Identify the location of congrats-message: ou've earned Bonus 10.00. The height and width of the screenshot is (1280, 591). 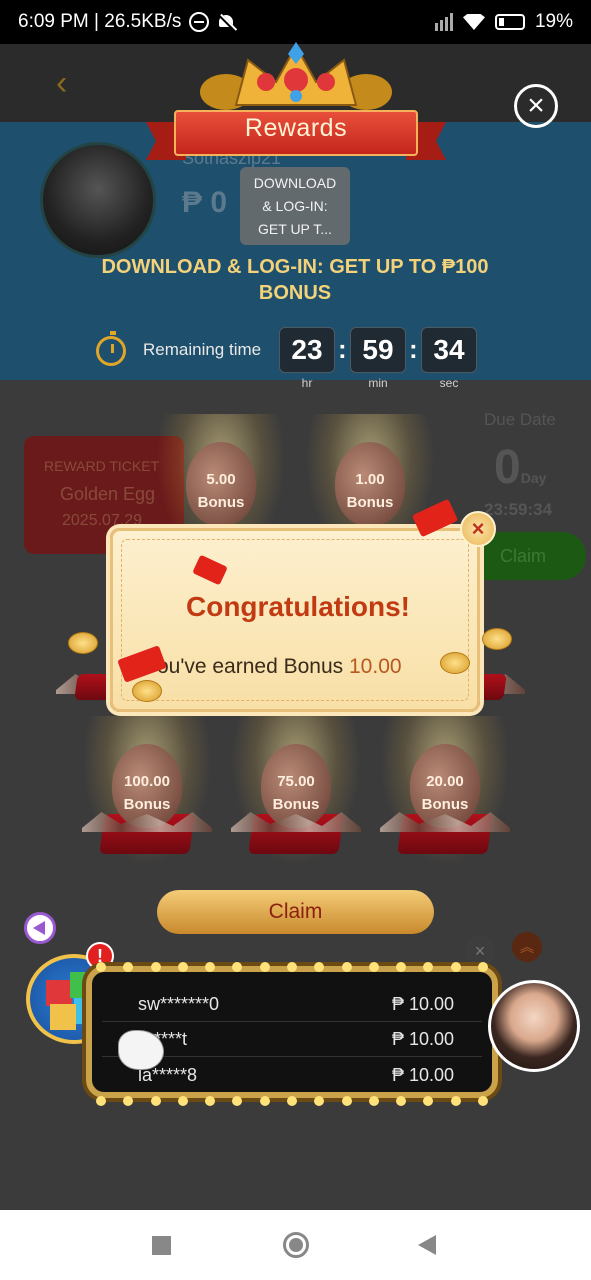
(307, 667).